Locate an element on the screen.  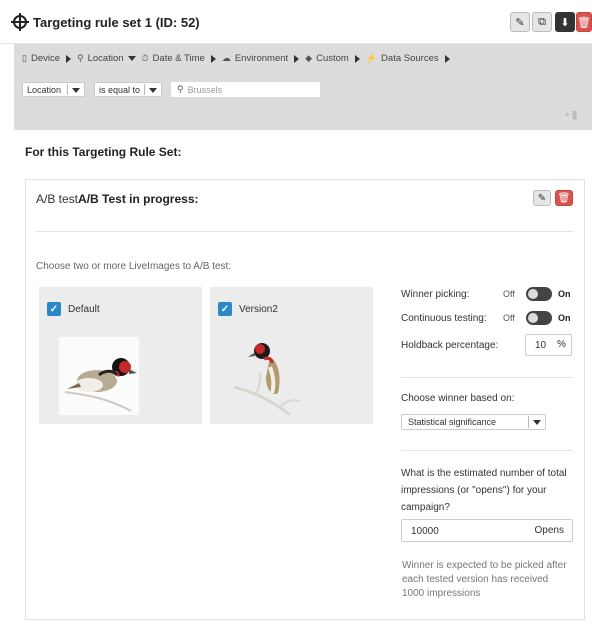
crumb-environment: ☁ Environment is located at coordinates (255, 58).